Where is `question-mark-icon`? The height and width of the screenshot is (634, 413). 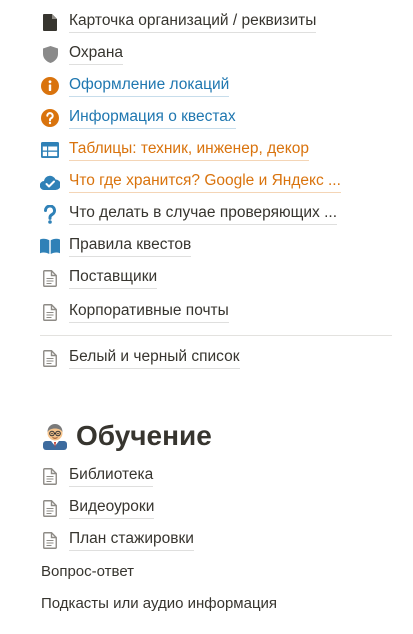 question-mark-icon is located at coordinates (50, 214).